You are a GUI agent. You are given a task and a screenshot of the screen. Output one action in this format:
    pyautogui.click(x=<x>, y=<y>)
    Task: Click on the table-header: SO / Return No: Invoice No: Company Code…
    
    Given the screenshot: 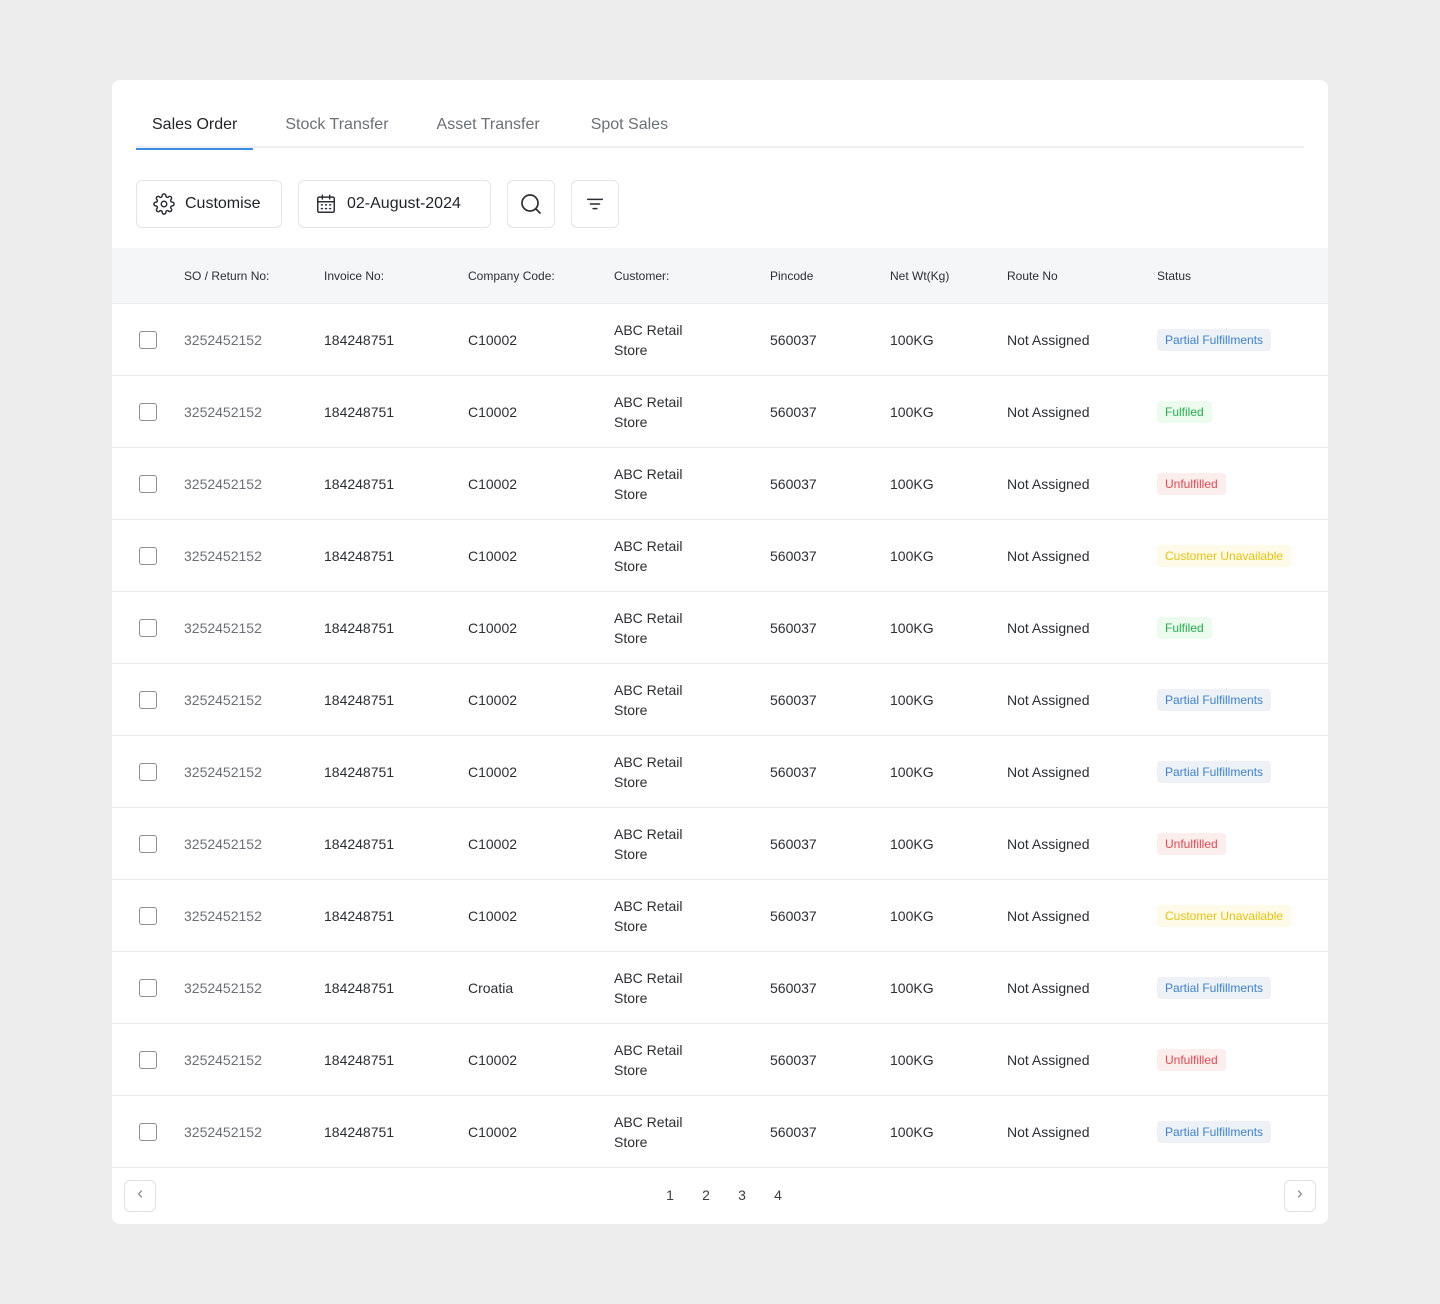 What is the action you would take?
    pyautogui.click(x=720, y=276)
    